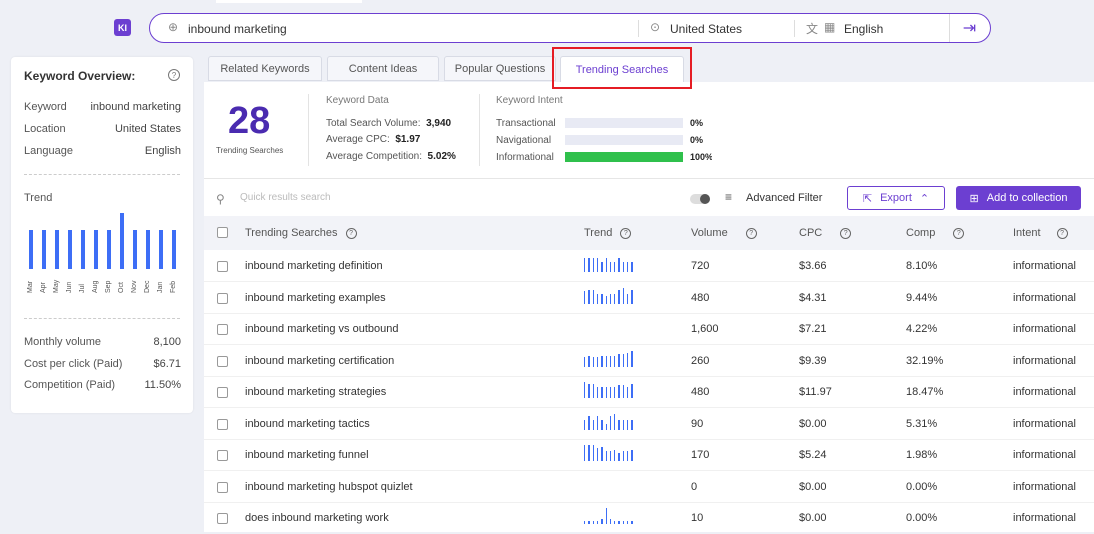 The height and width of the screenshot is (534, 1094). Describe the element at coordinates (317, 518) in the screenshot. I see `keyword-cell: does inbound marketing work` at that location.